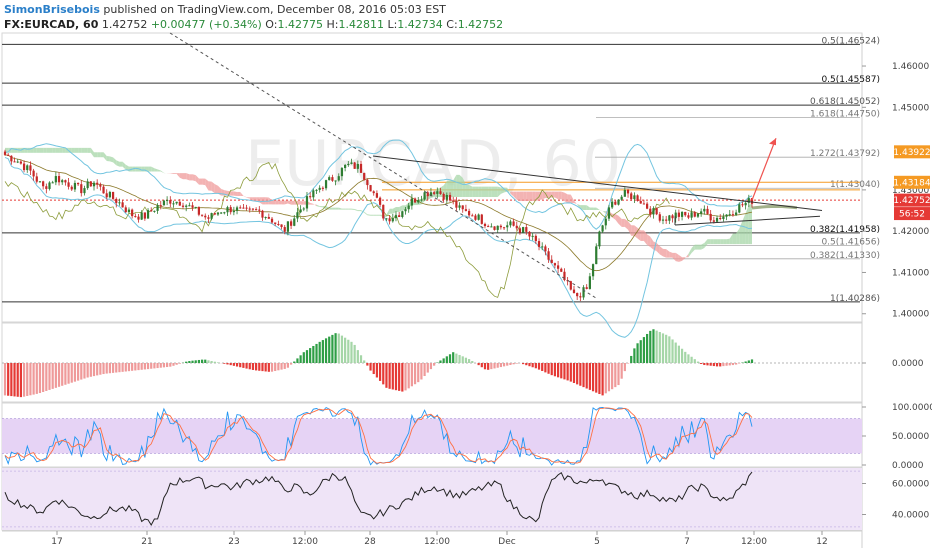 This screenshot has height=550, width=932. I want to click on time-tick-label: 12:00, so click(754, 542).